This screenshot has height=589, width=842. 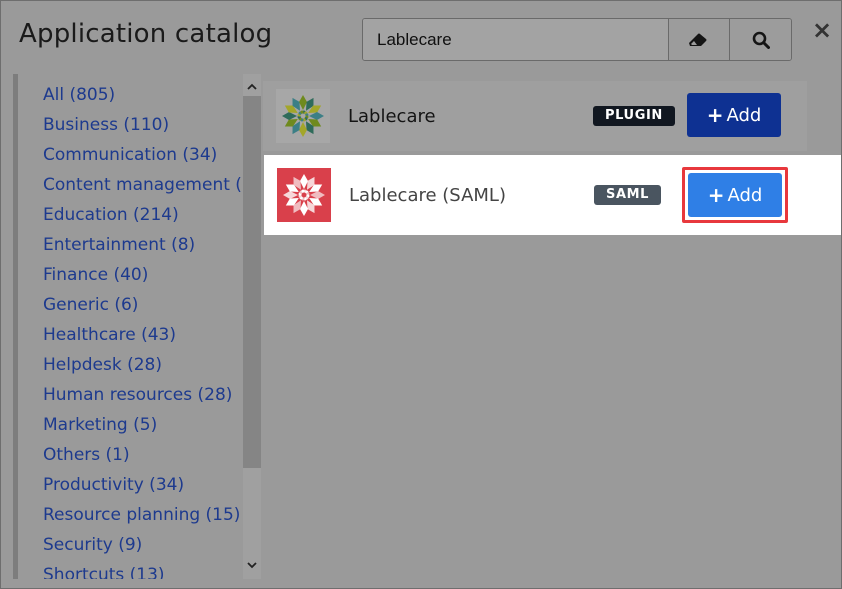 I want to click on lablecare-saml-logo-image, so click(x=304, y=195).